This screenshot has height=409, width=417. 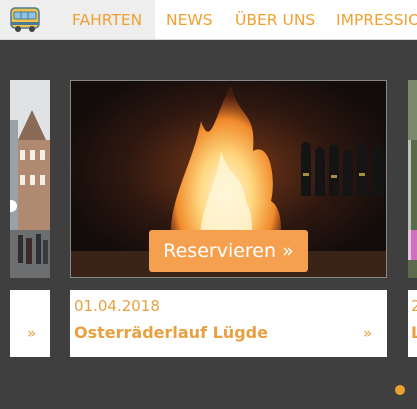 What do you see at coordinates (117, 306) in the screenshot?
I see `event-date: 01.04.2018` at bounding box center [117, 306].